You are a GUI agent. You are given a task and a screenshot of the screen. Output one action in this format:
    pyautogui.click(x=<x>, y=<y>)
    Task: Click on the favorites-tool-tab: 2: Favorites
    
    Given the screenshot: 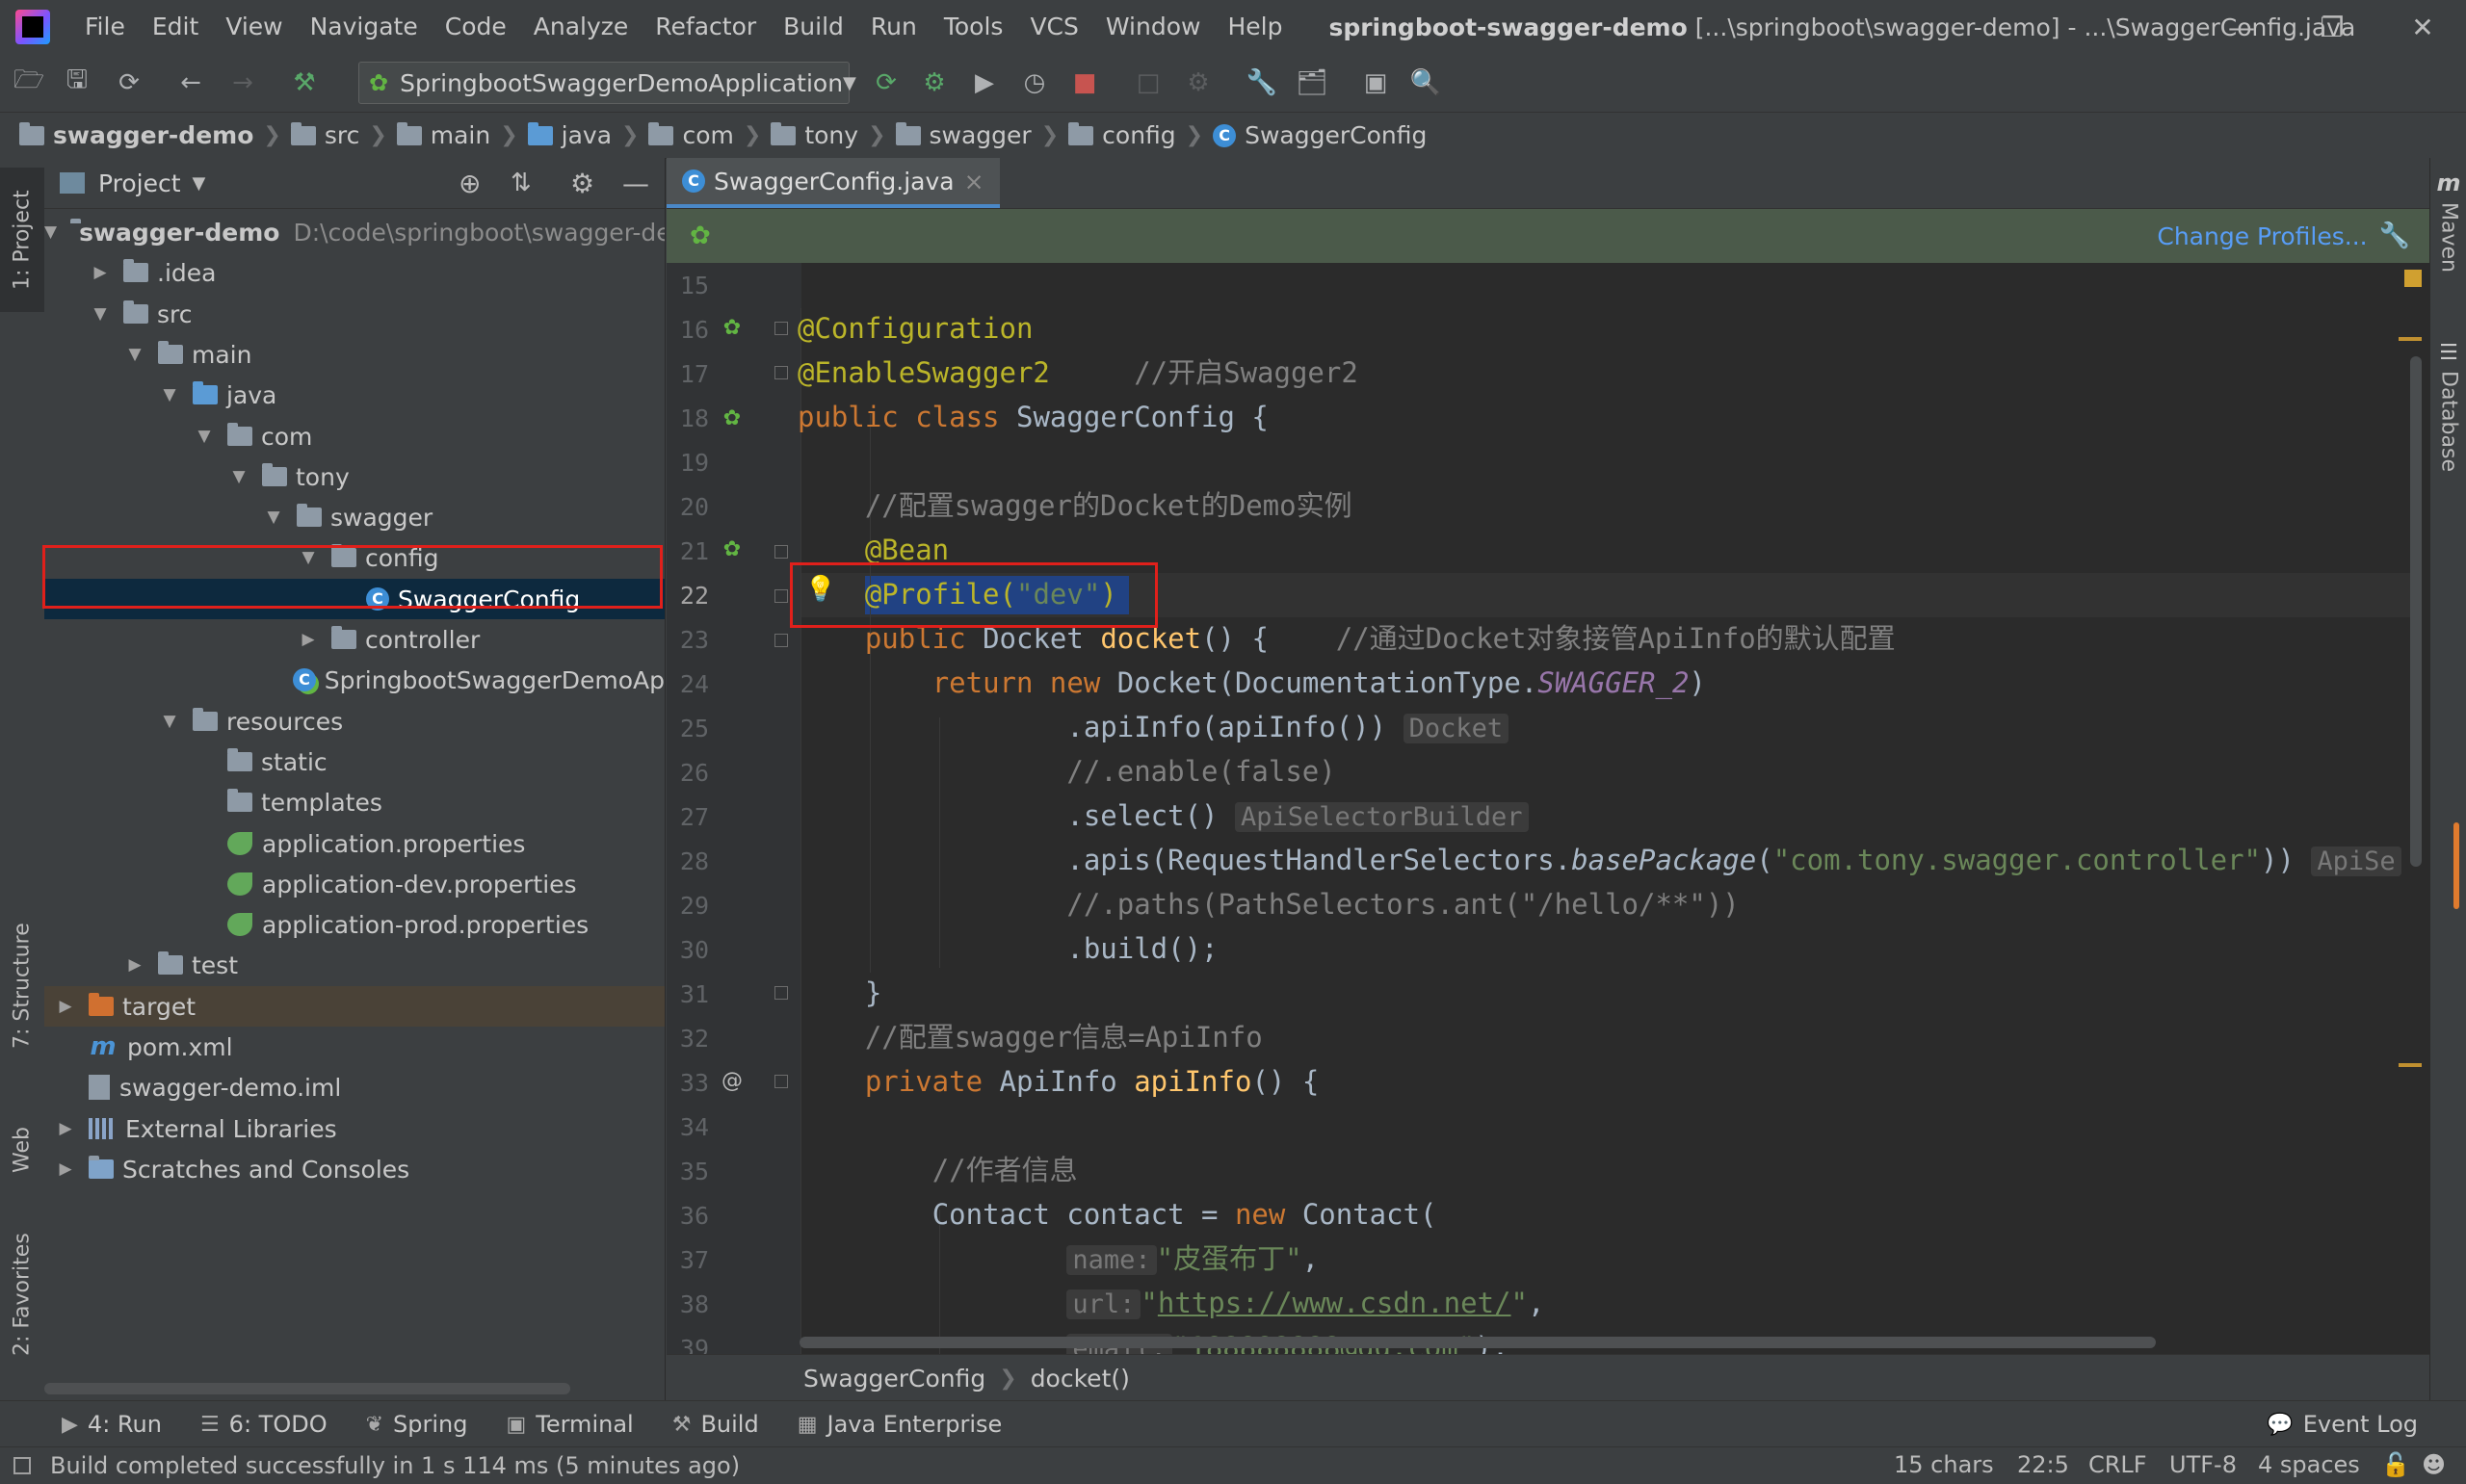 What is the action you would take?
    pyautogui.click(x=22, y=1294)
    